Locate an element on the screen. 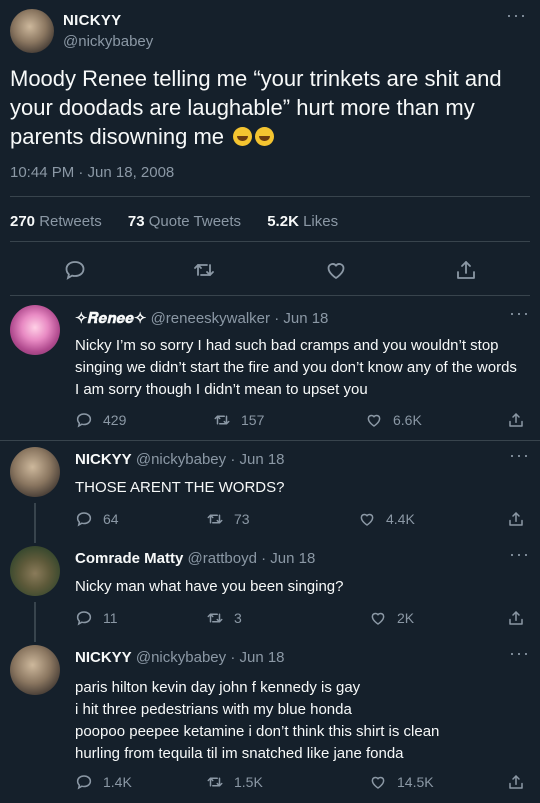 This screenshot has height=803, width=540. retweet-button: 3 is located at coordinates (224, 618).